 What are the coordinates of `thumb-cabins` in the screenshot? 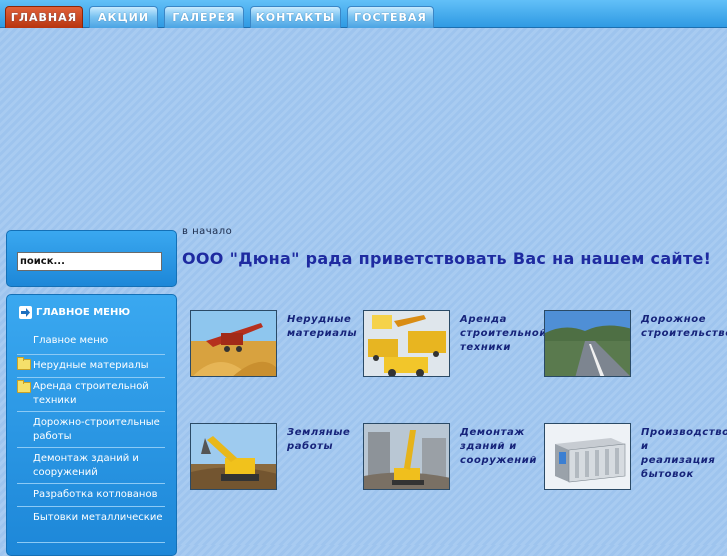 It's located at (587, 456).